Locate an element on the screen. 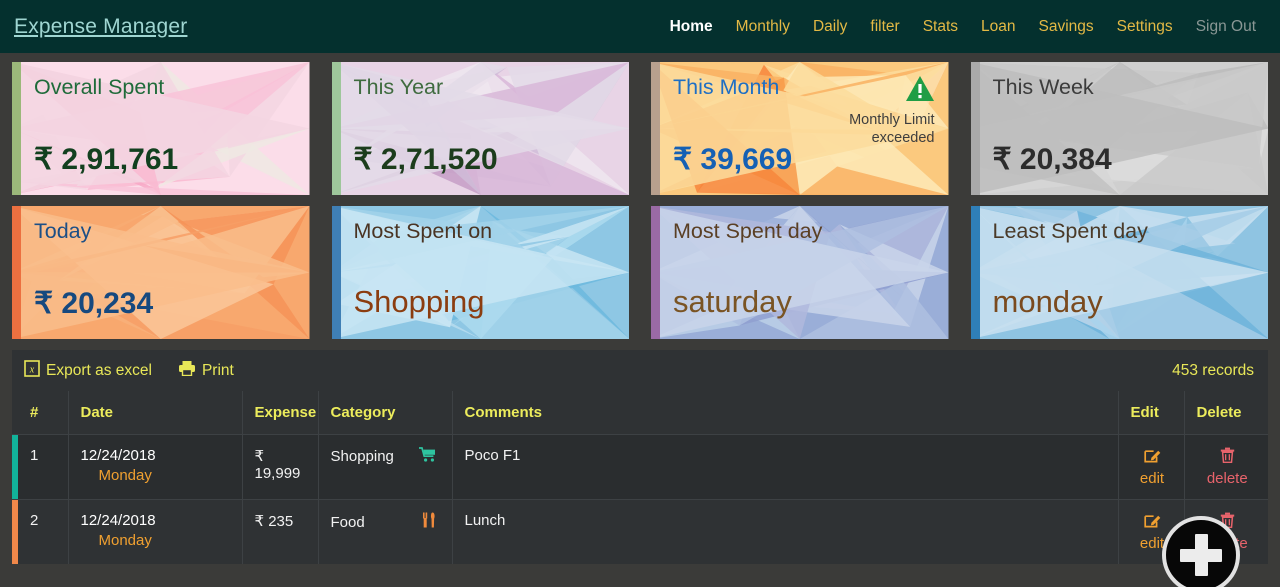  nav-link-monthly: Monthly is located at coordinates (763, 27).